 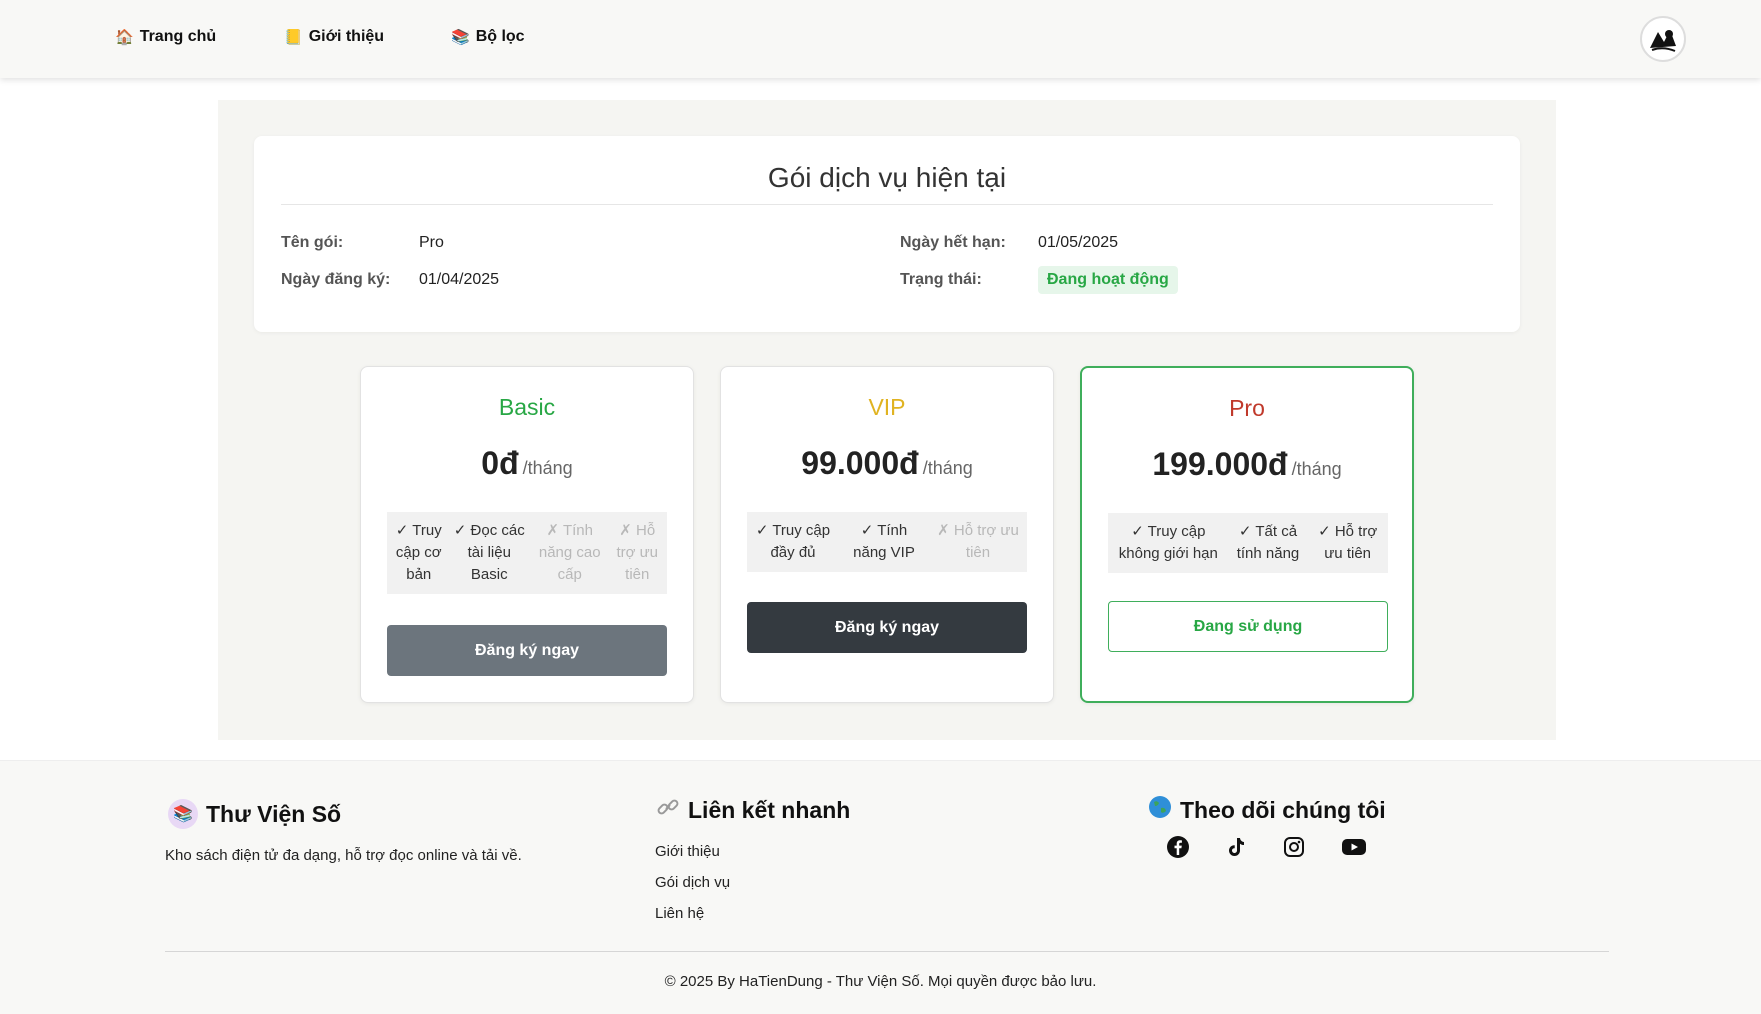 What do you see at coordinates (336, 279) in the screenshot?
I see `reg-date-label: Ngày đăng ký:` at bounding box center [336, 279].